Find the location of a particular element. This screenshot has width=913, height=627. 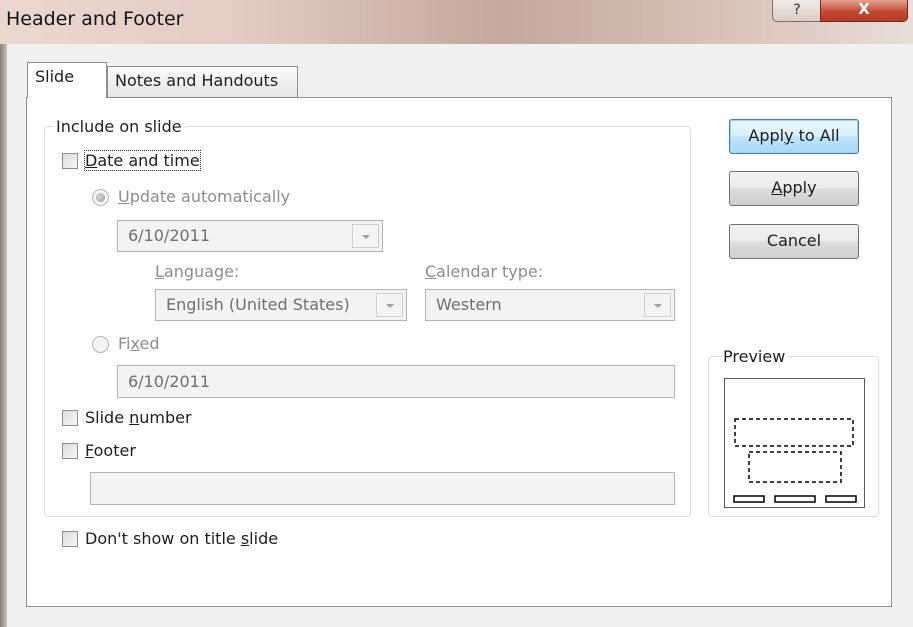

title-bar: Header and Footer ? X is located at coordinates (456, 22).